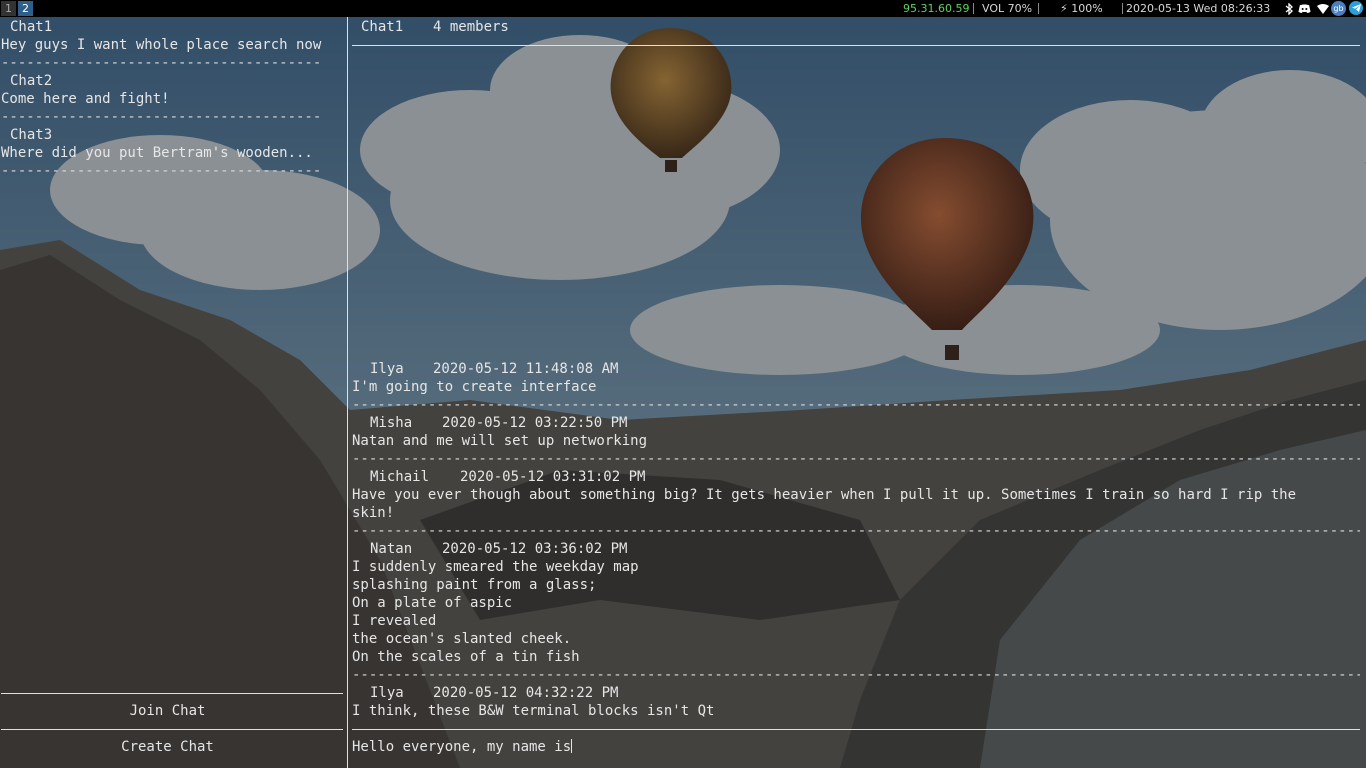 The image size is (1366, 768). Describe the element at coordinates (526, 369) in the screenshot. I see `message-timestamp: 2020-05-12 11:48:08 AM` at that location.